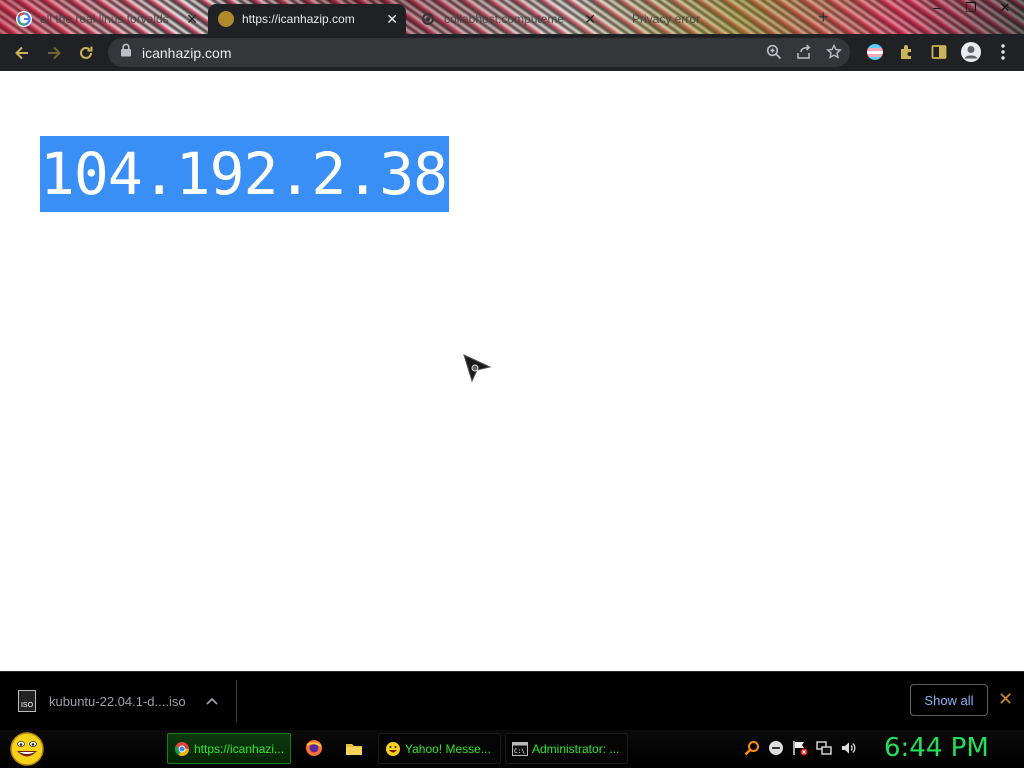 The height and width of the screenshot is (768, 1024). I want to click on mouse-cursor-icon, so click(477, 370).